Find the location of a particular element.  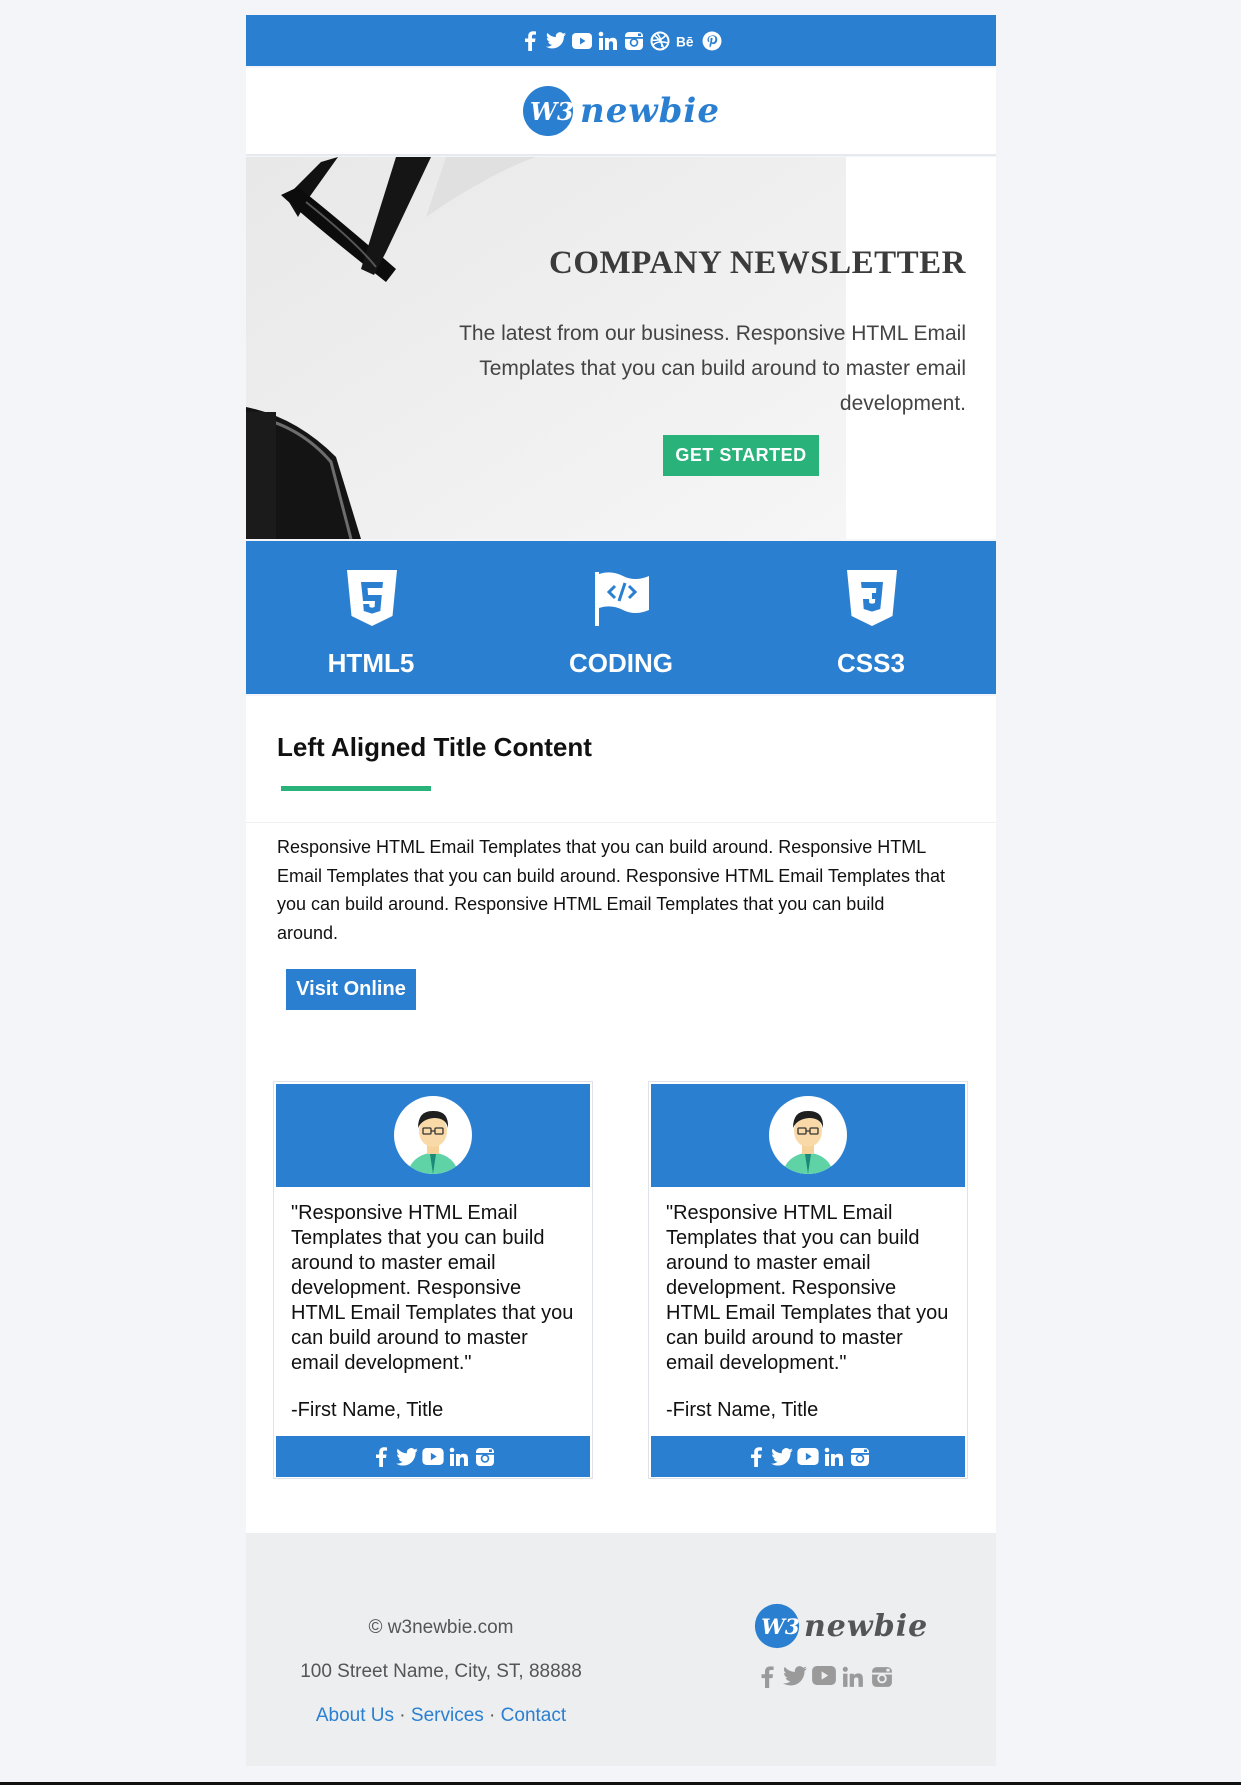

section-title: Left Aligned Title Content is located at coordinates (434, 747).